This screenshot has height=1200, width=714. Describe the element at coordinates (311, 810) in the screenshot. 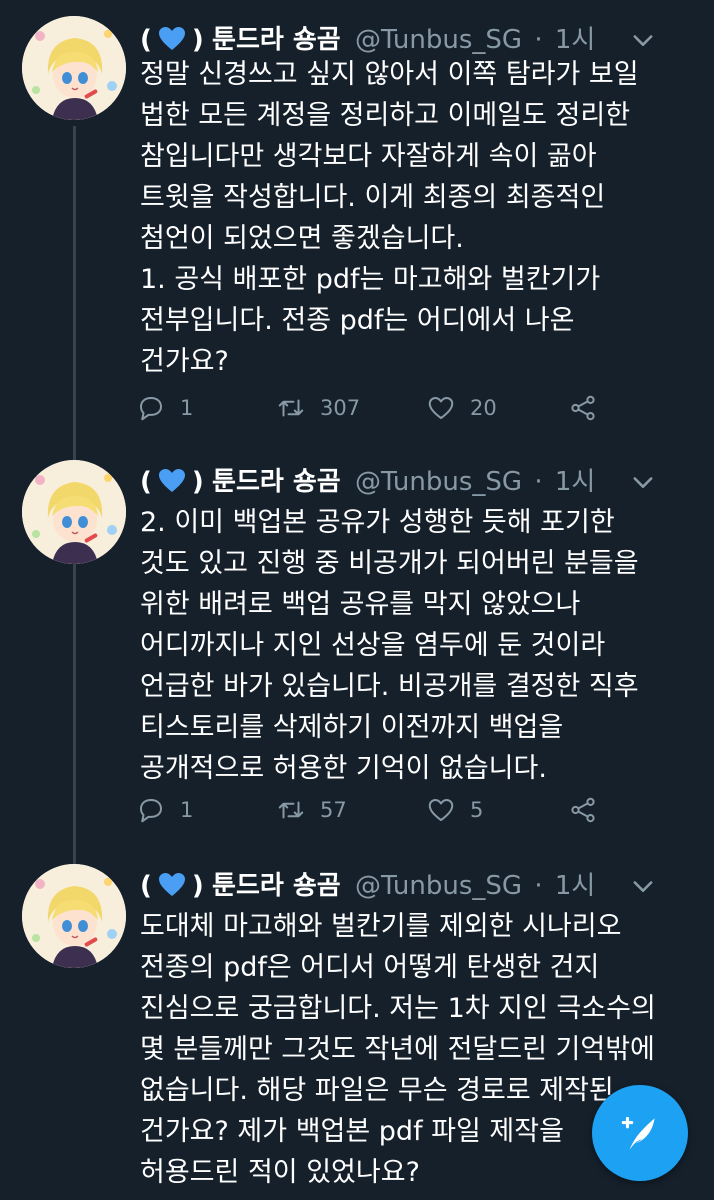

I see `retweet-button: 57` at that location.